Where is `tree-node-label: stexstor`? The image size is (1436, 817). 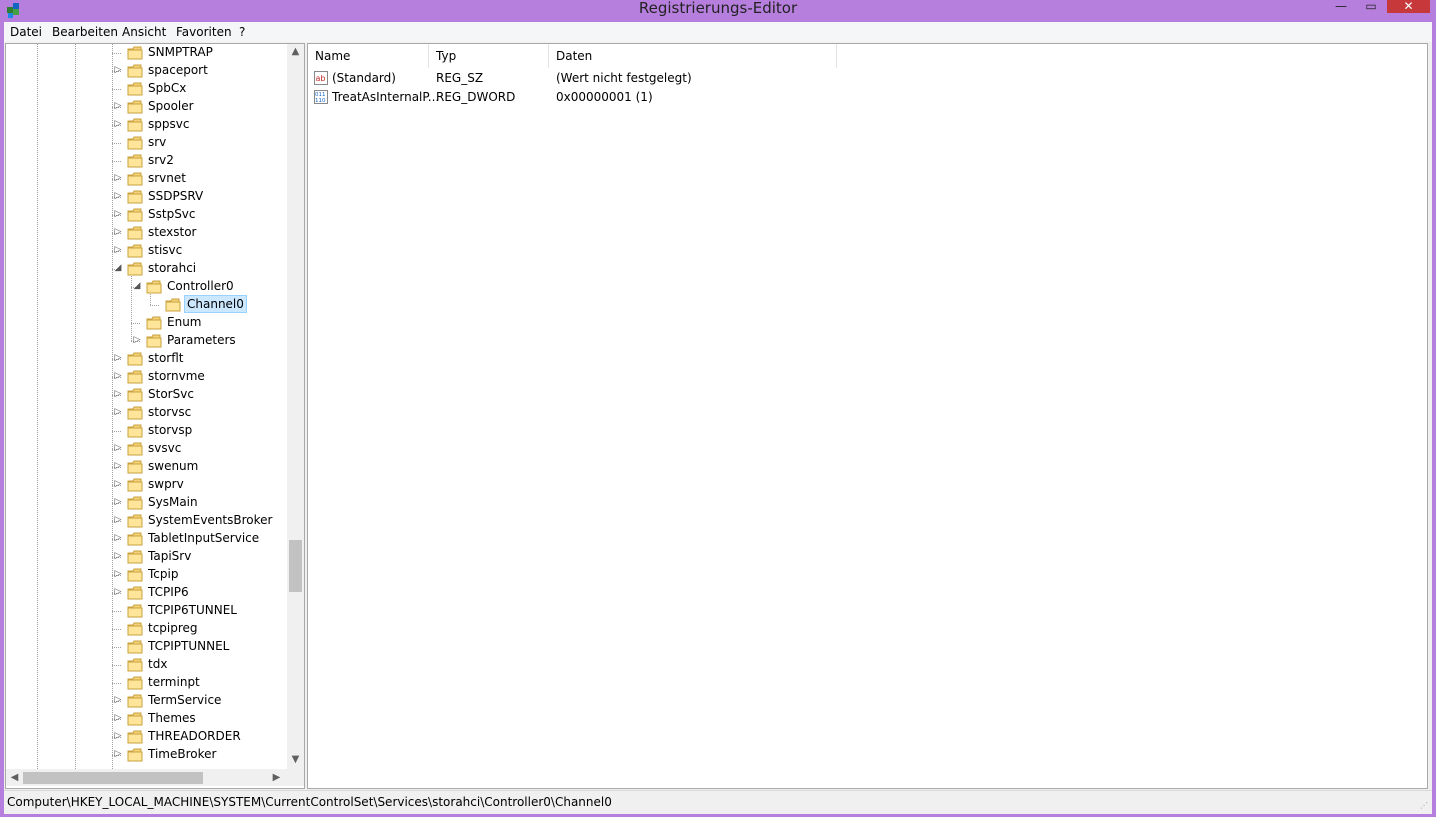
tree-node-label: stexstor is located at coordinates (172, 232).